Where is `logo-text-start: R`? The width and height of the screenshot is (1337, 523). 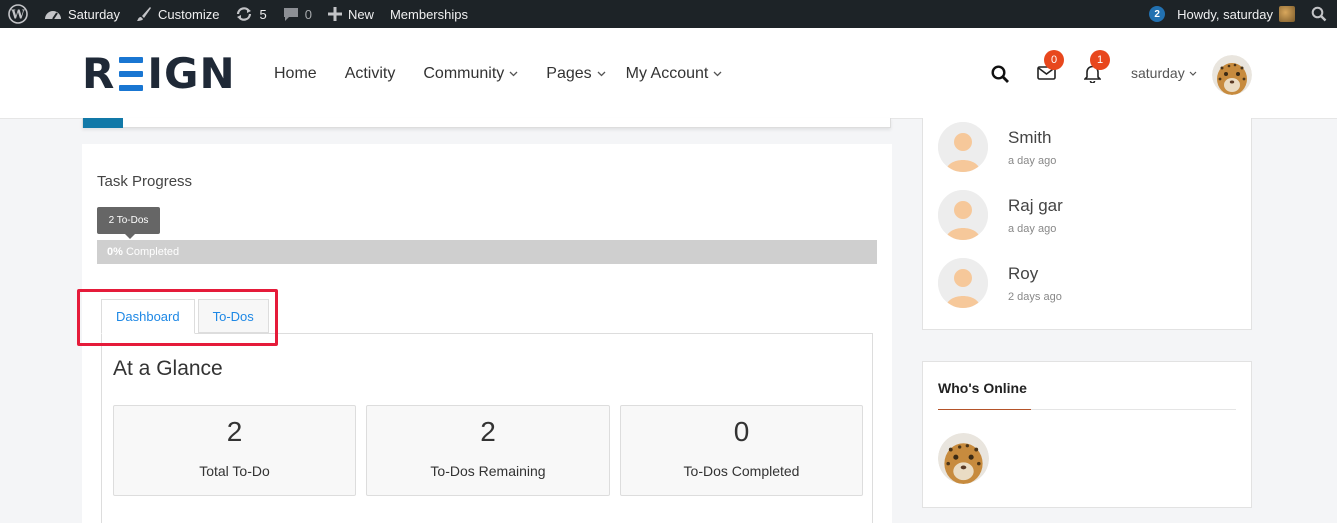
logo-text-start: R is located at coordinates (99, 73).